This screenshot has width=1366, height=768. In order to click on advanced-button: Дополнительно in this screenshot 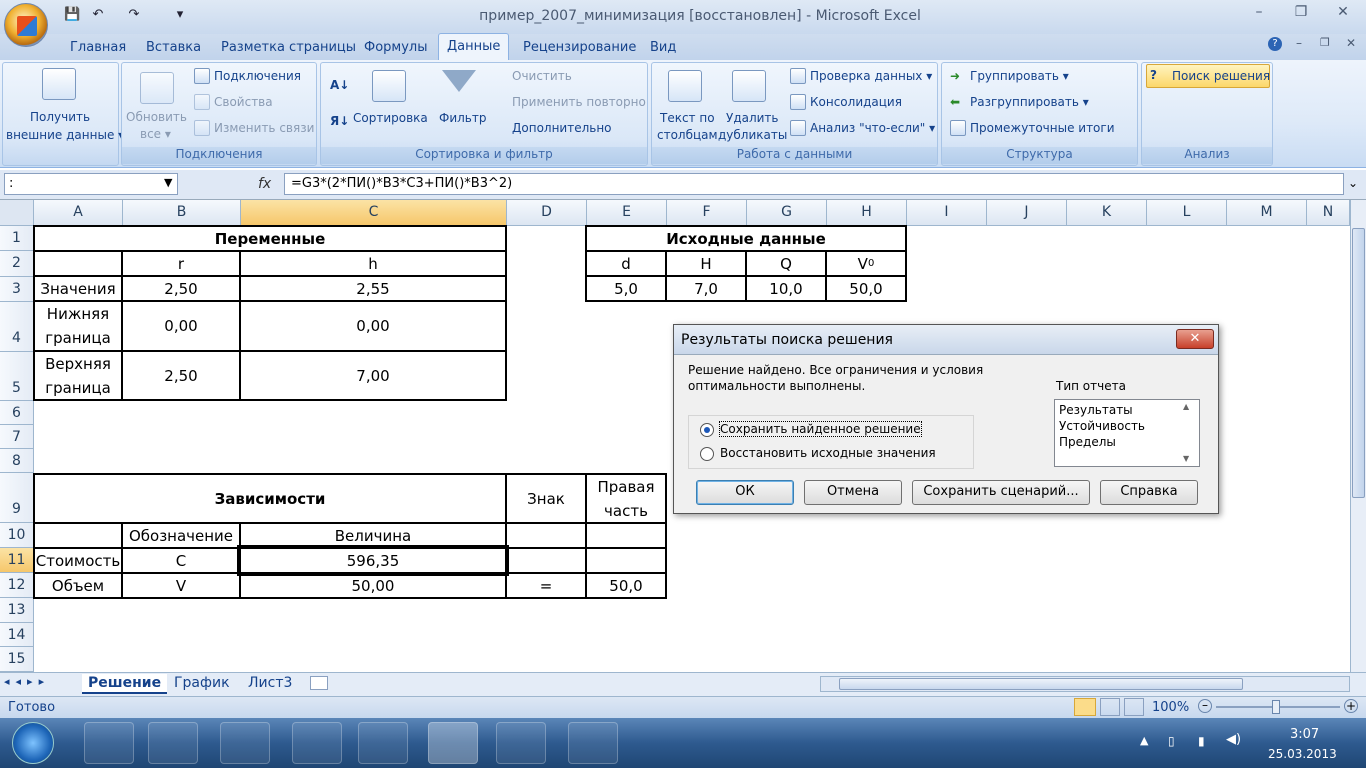, I will do `click(562, 128)`.